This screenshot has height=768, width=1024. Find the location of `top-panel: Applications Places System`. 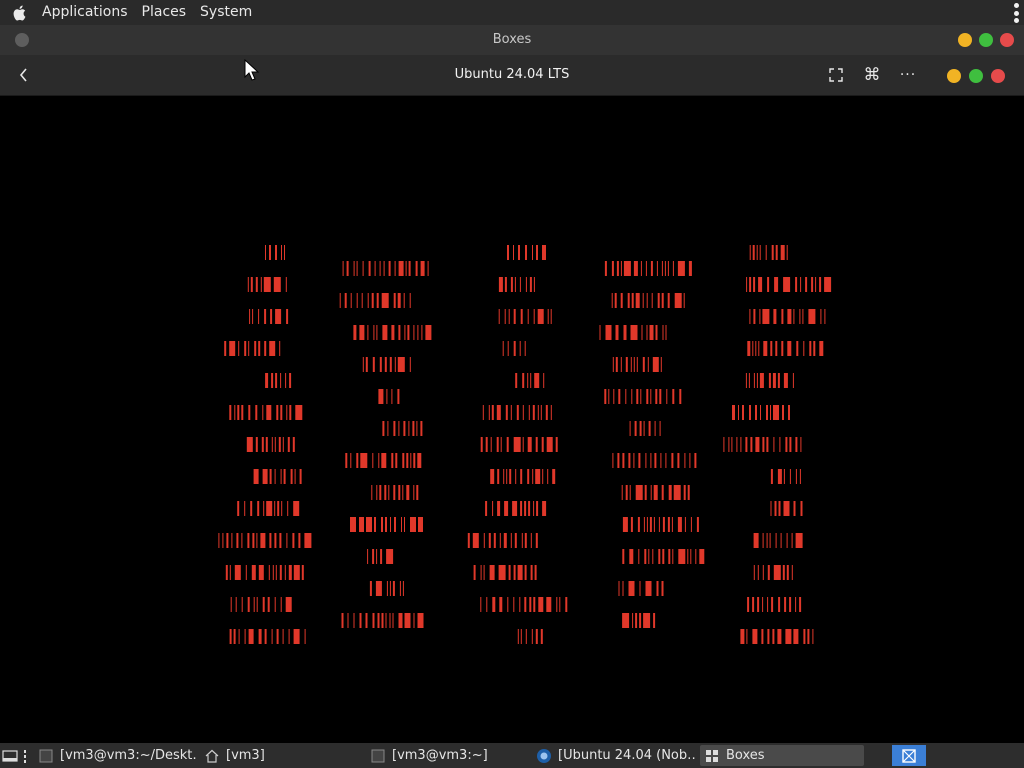

top-panel: Applications Places System is located at coordinates (512, 12).